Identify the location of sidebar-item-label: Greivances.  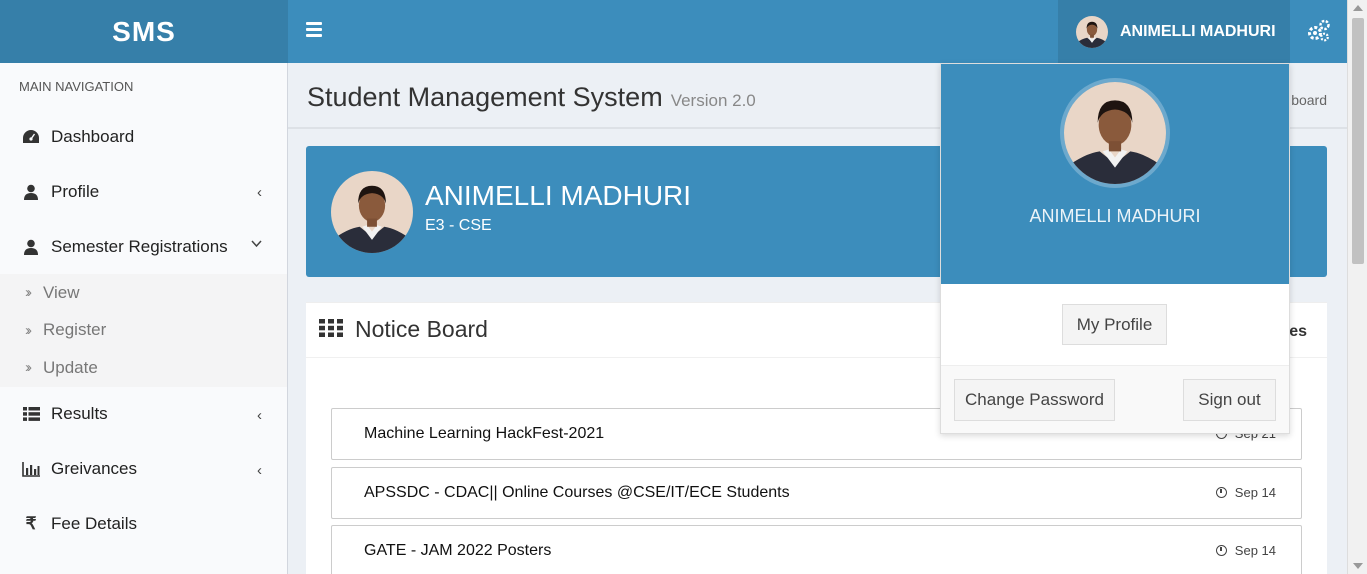
(94, 468).